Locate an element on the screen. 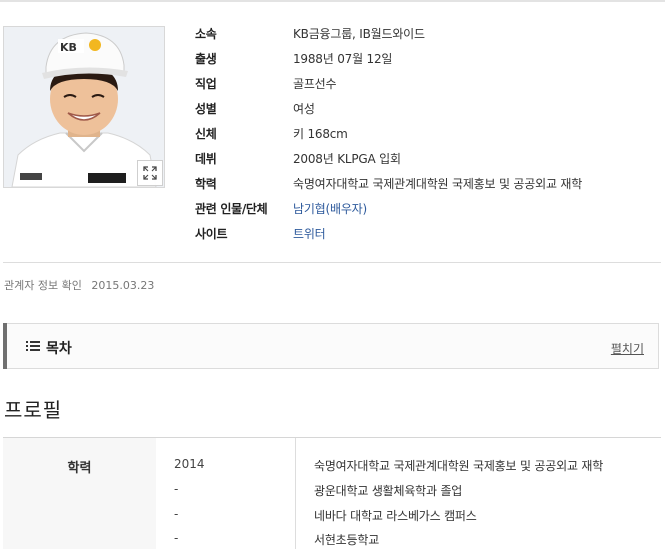 This screenshot has height=556, width=665. info-value: 2008년 KLPGA 입회 is located at coordinates (347, 159).